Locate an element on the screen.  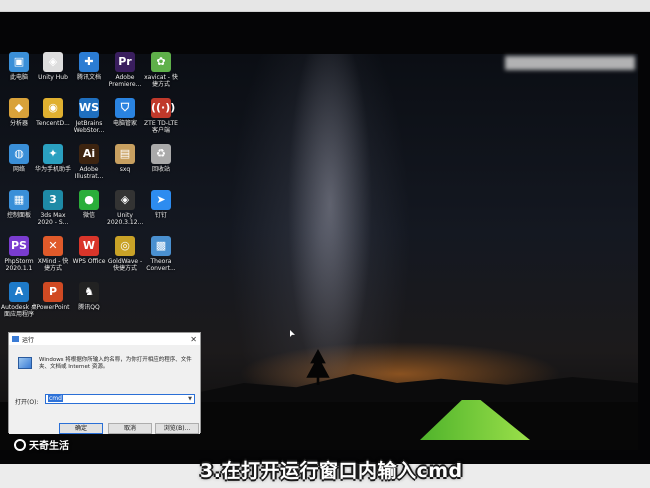
app-icon: ➤ is located at coordinates (161, 200).